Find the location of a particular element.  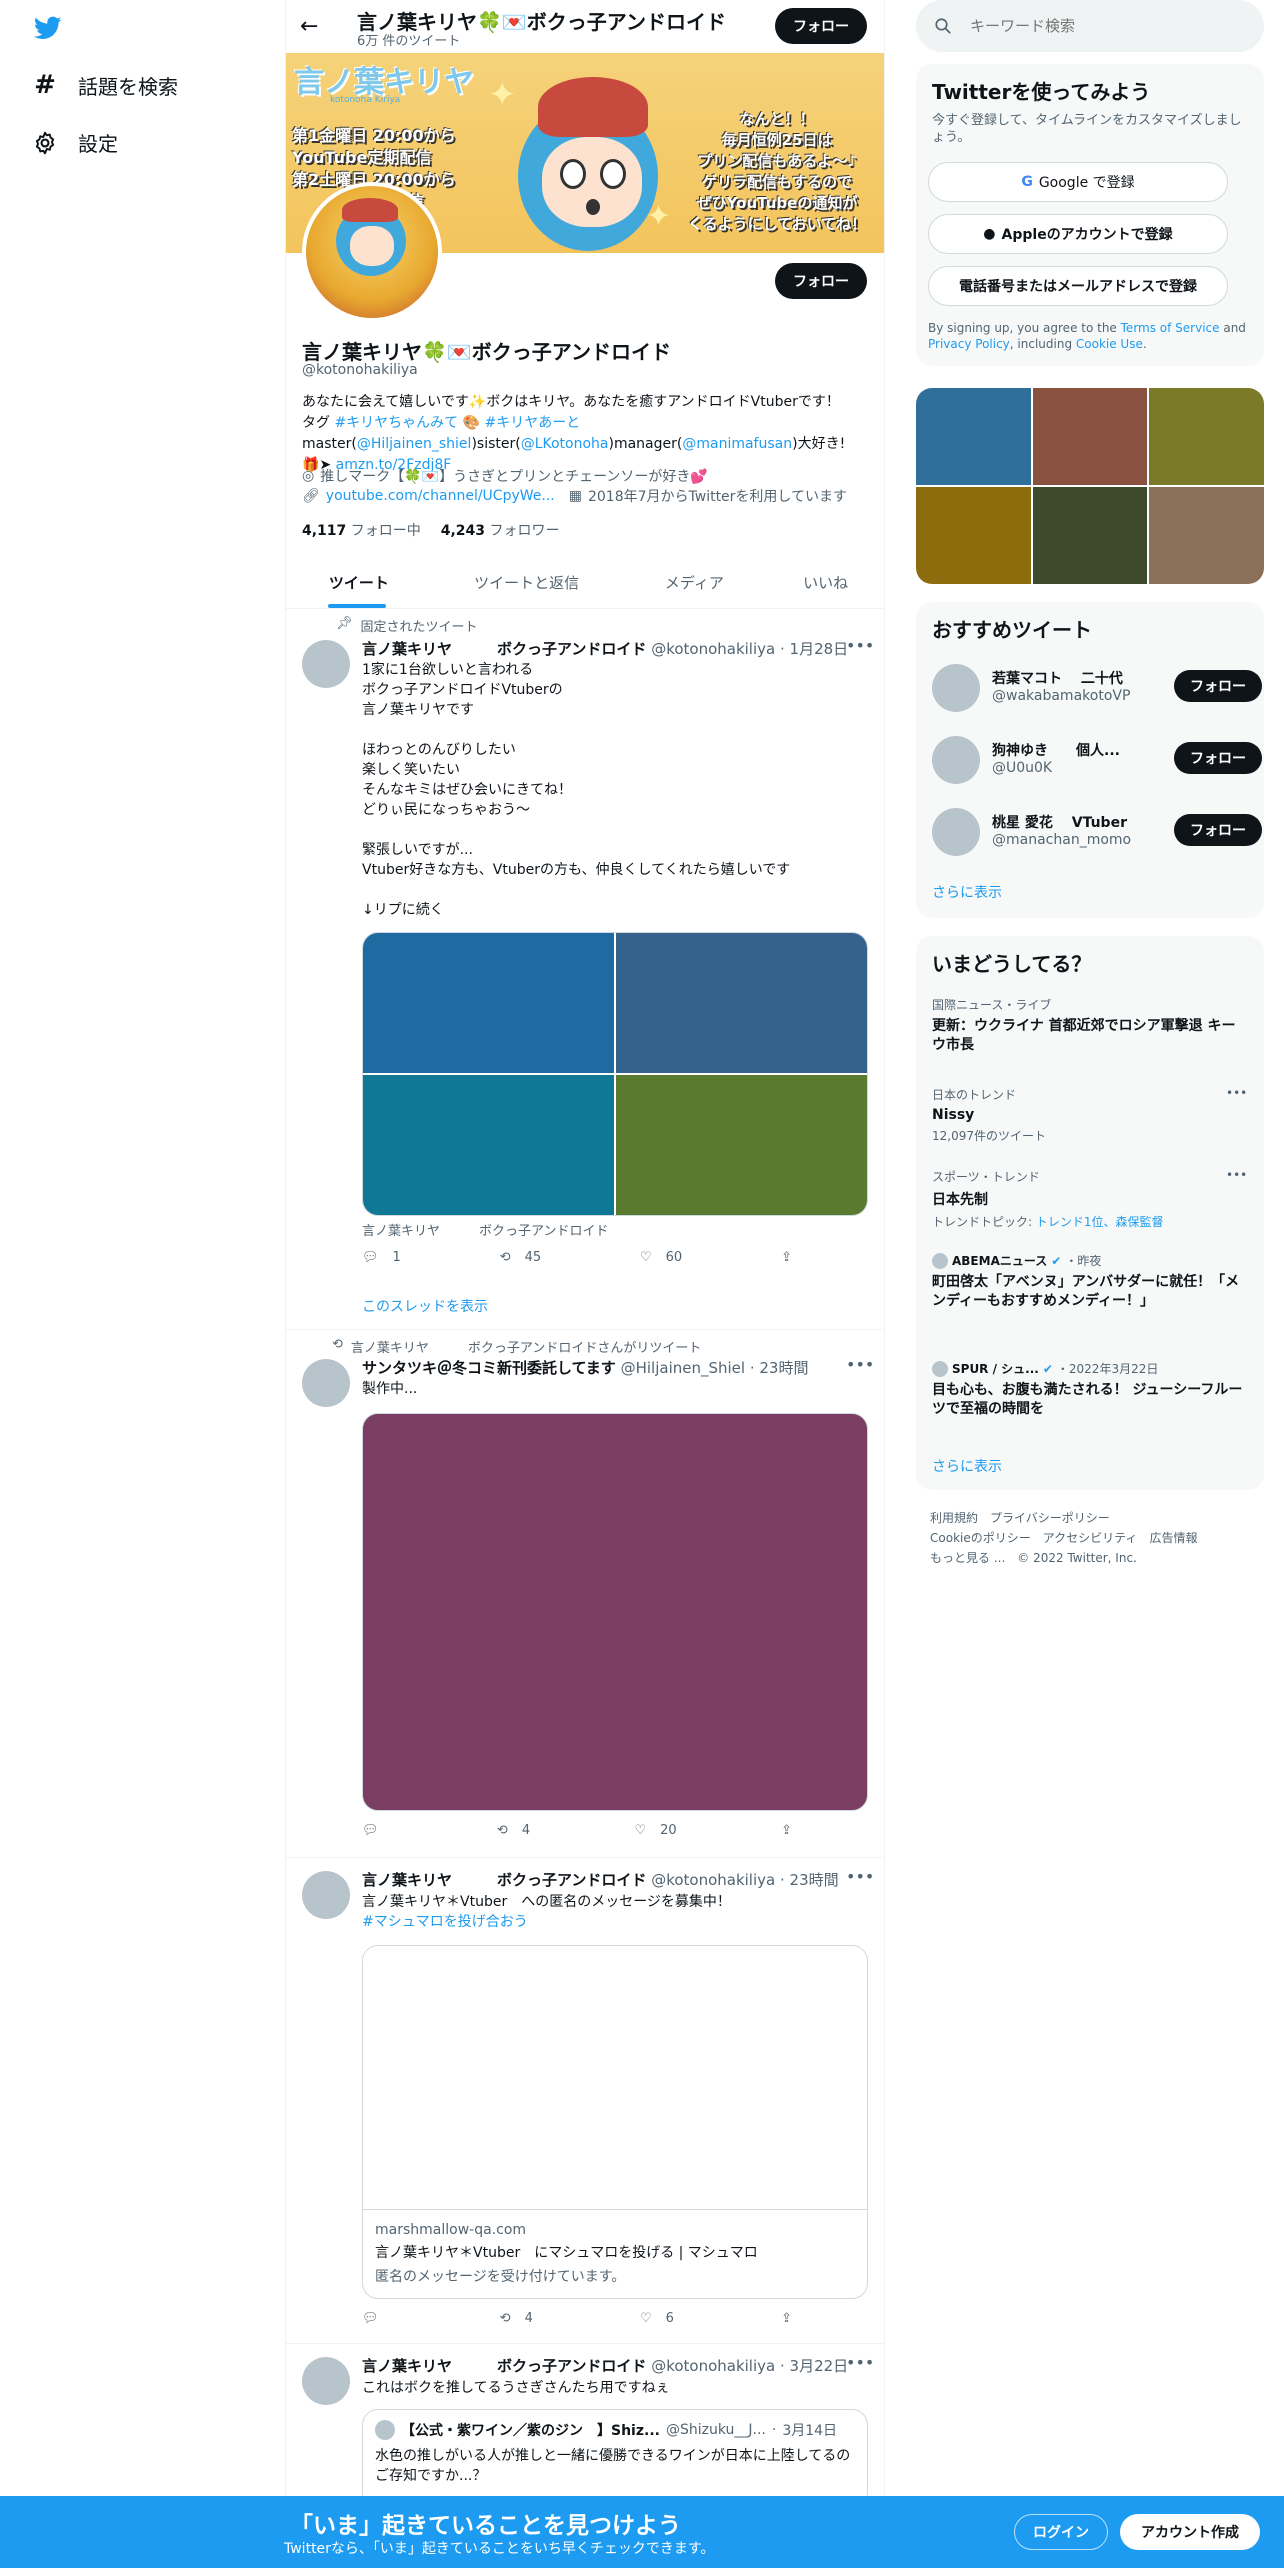

profile-name: 言ノ葉キリヤ🍀💌ボクっ子アンドロイド is located at coordinates (487, 352).